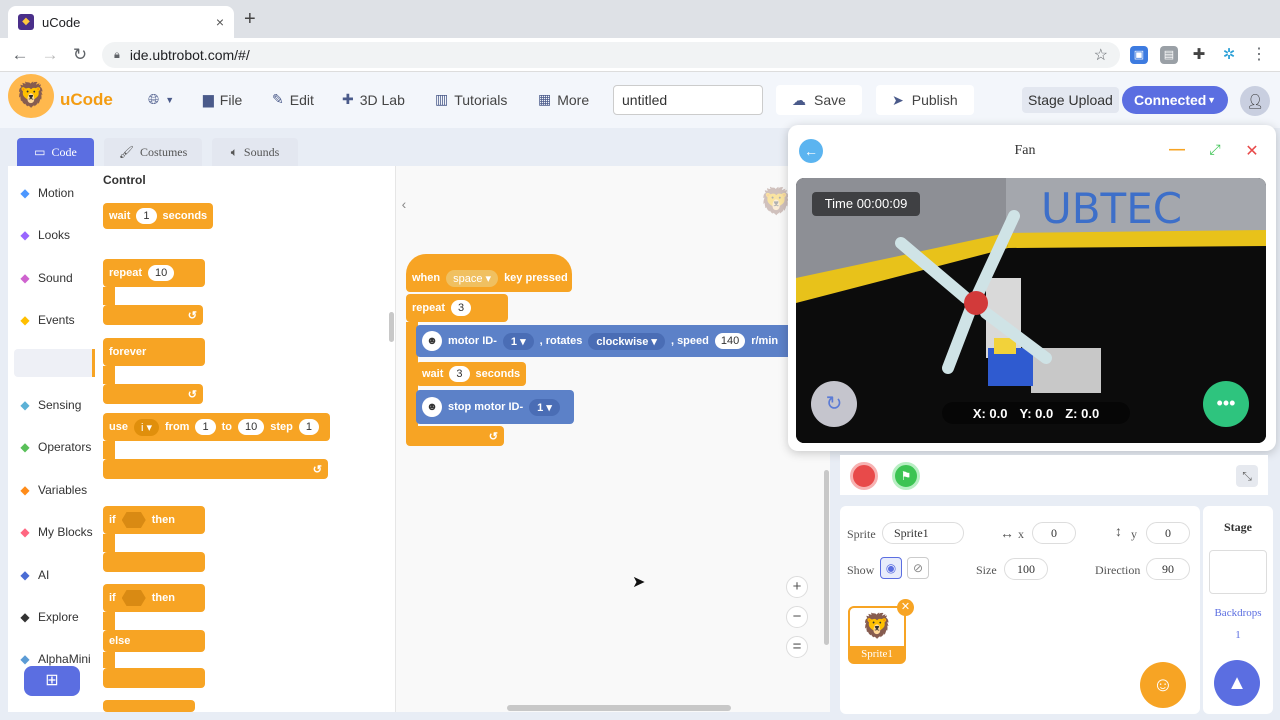 This screenshot has width=1280, height=720. Describe the element at coordinates (391, 327) in the screenshot. I see `palette-scrollbar` at that location.